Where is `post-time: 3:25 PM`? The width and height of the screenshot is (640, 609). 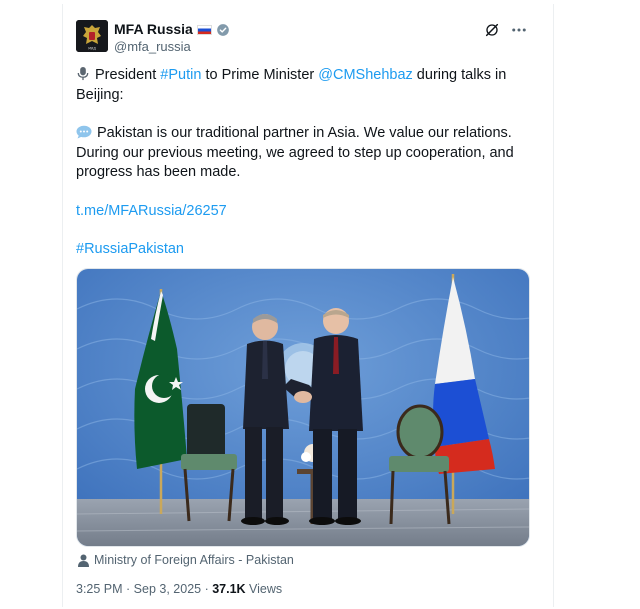 post-time: 3:25 PM is located at coordinates (99, 589).